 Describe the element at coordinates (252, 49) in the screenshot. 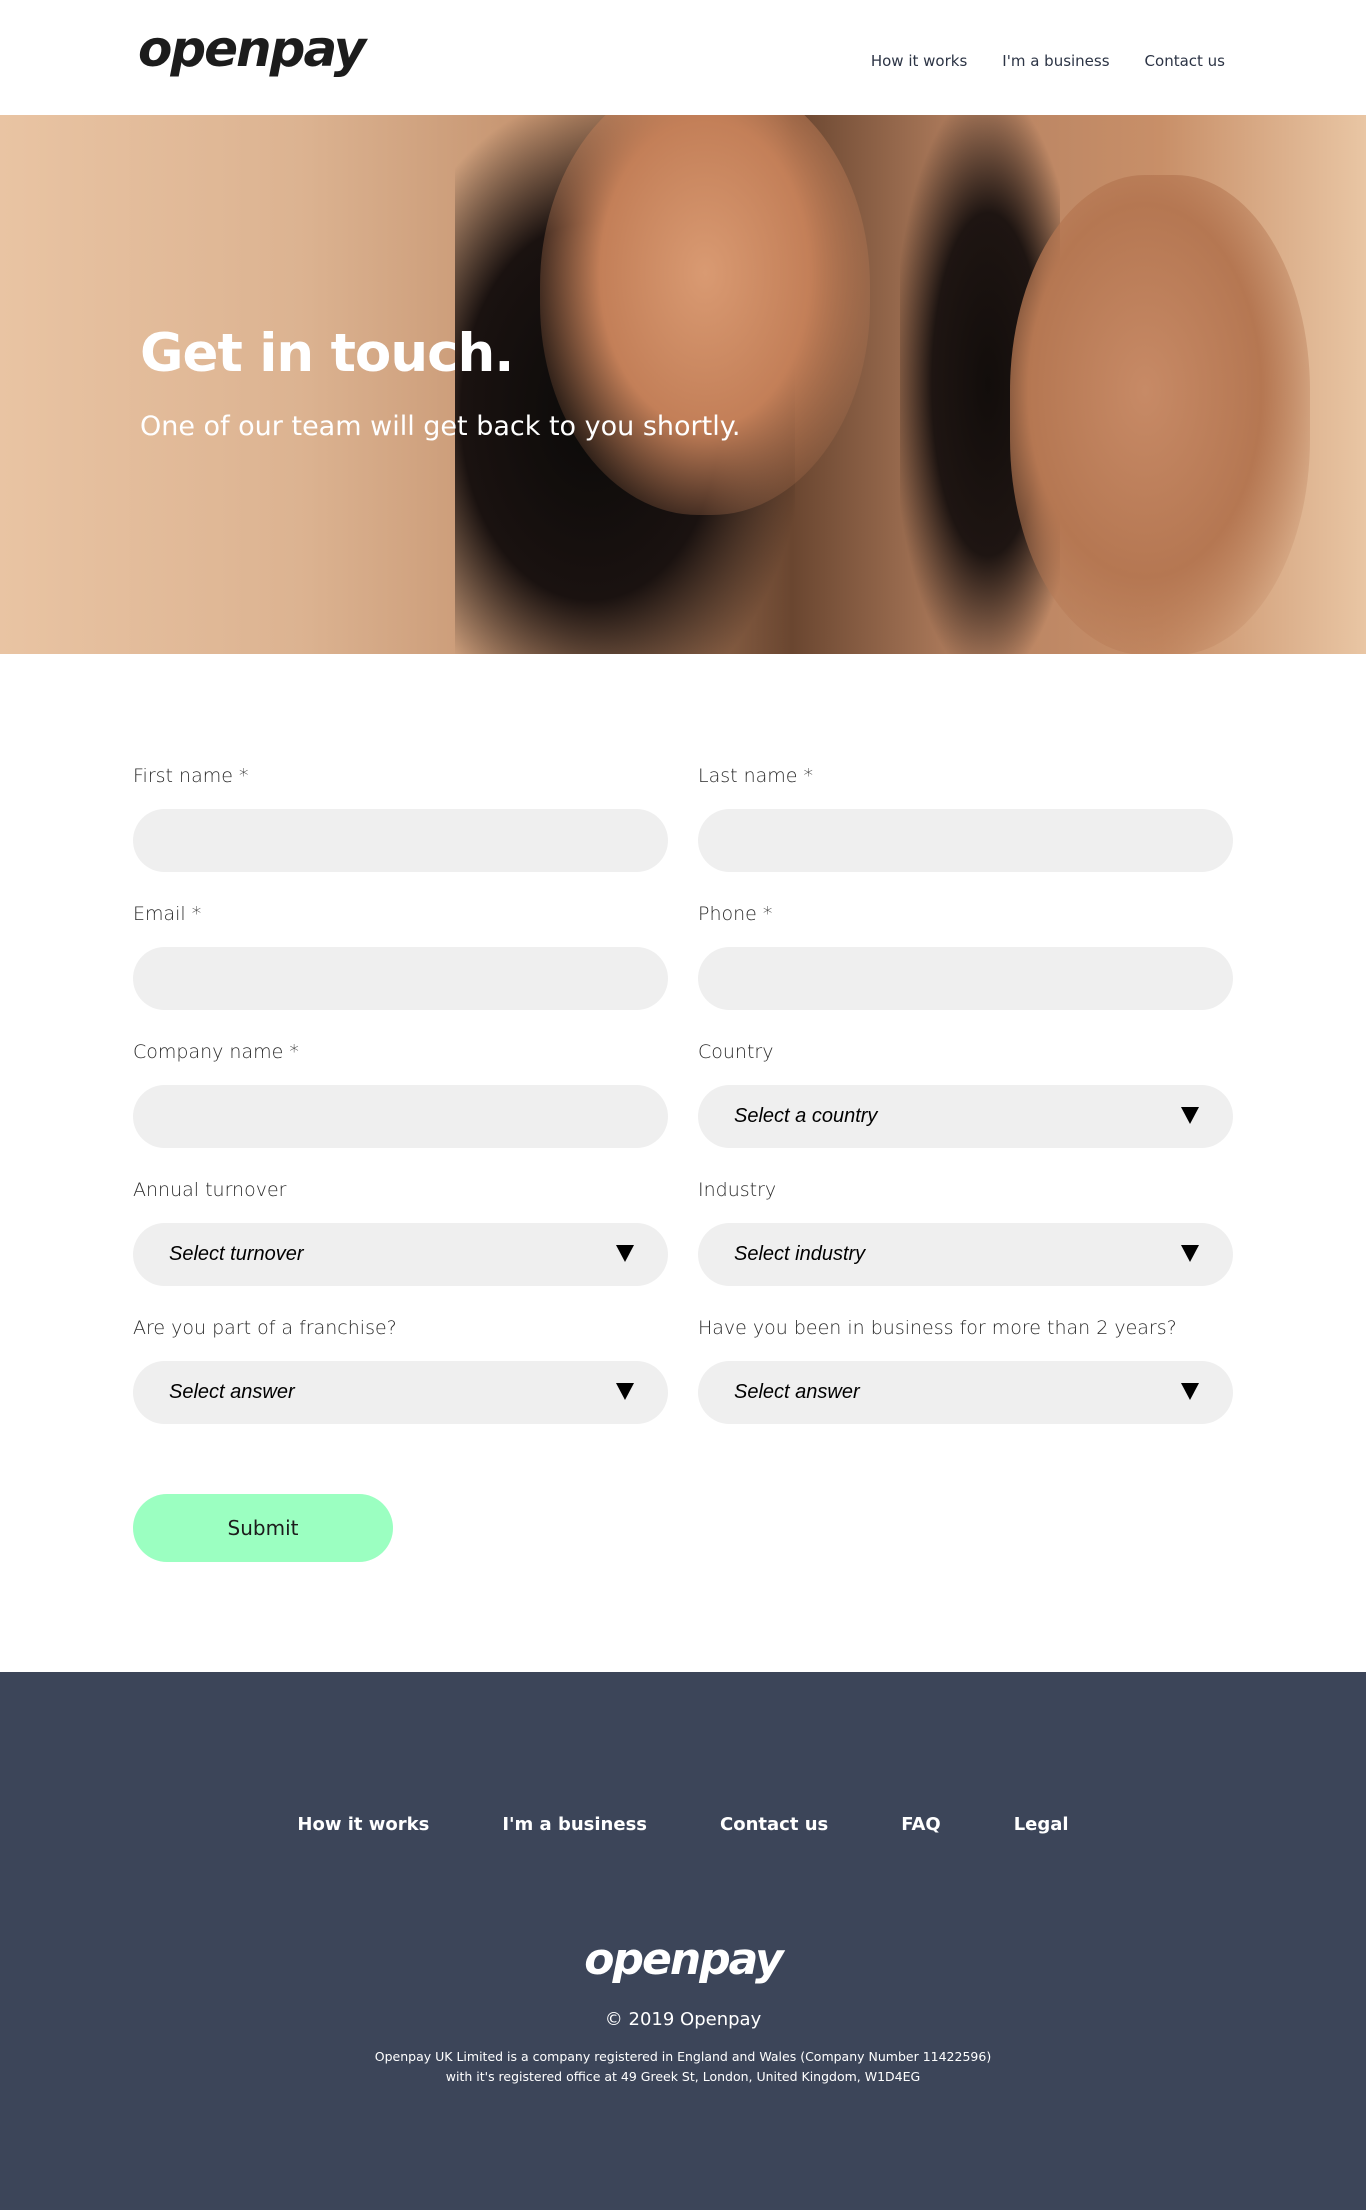

I see `openpay-logo: openpay` at that location.